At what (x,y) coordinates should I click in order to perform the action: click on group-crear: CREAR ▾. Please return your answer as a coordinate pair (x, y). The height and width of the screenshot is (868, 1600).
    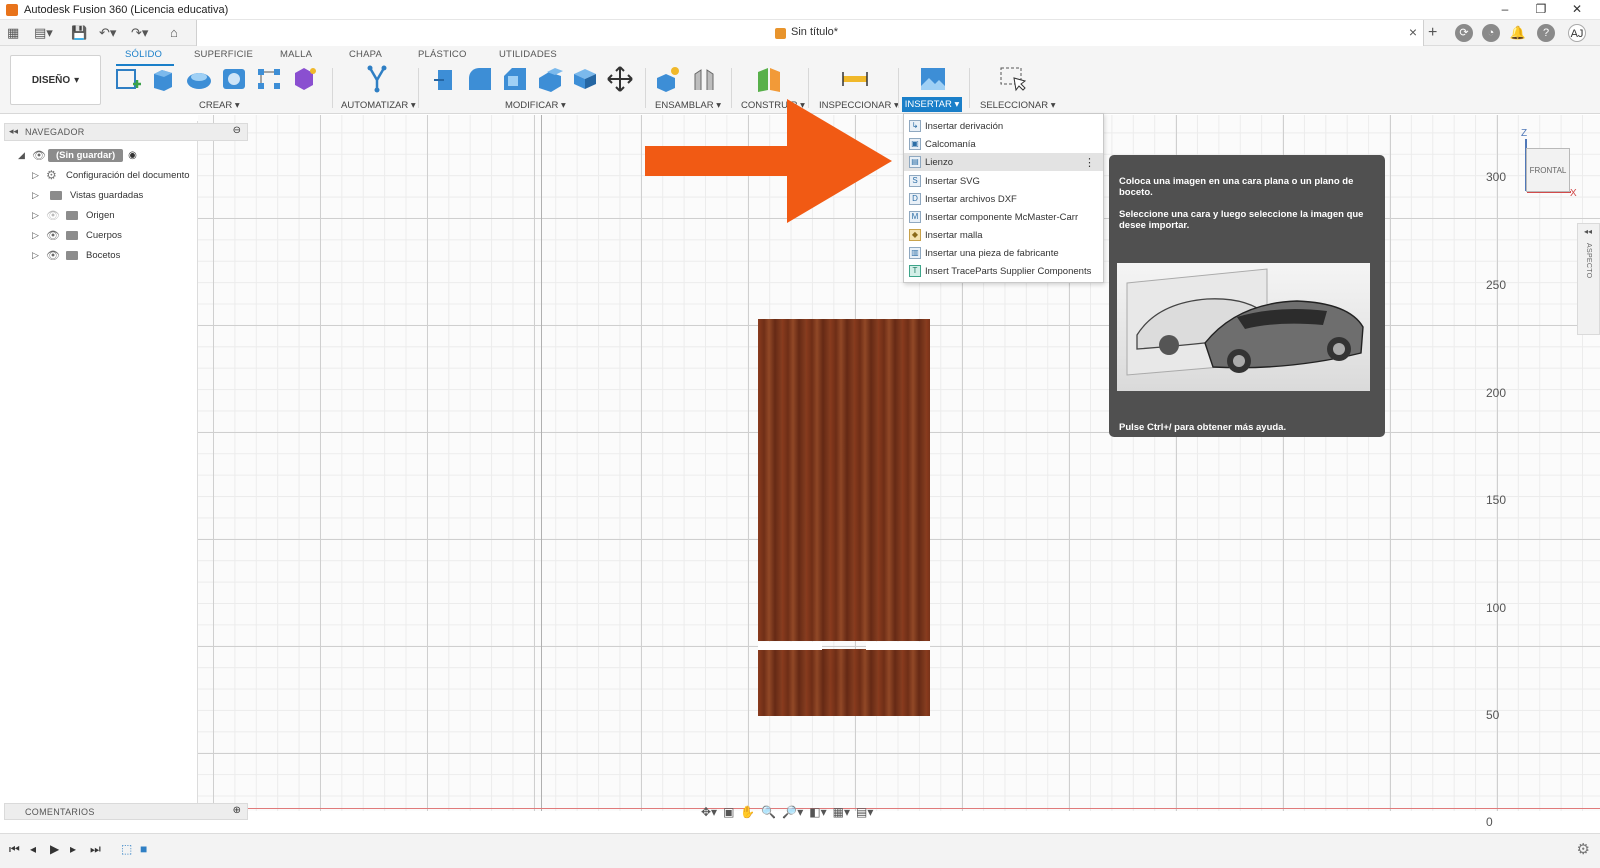
    Looking at the image, I should click on (219, 105).